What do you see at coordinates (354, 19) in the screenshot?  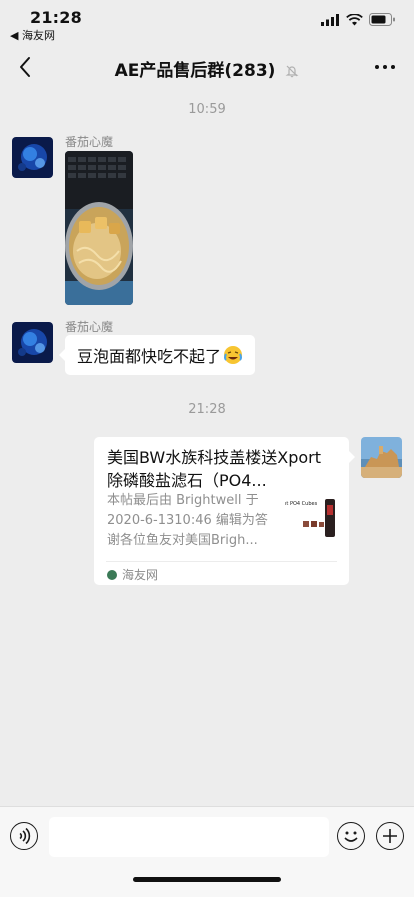 I see `wifi-icon` at bounding box center [354, 19].